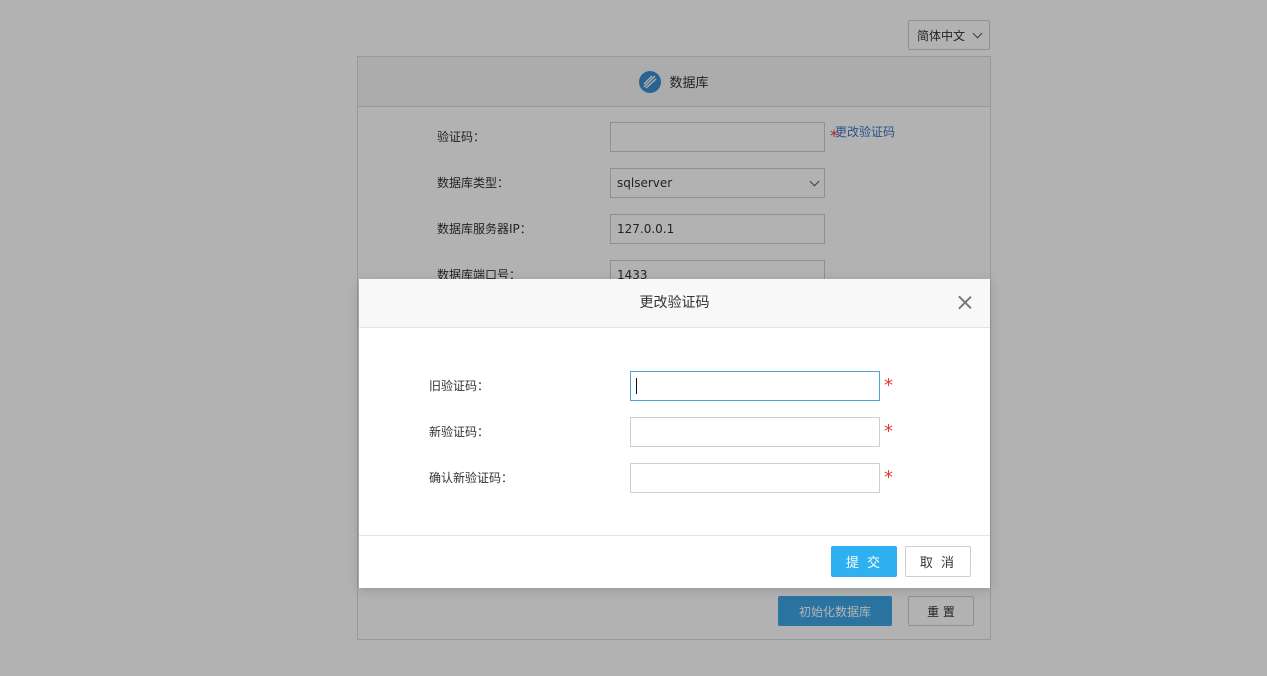 This screenshot has width=1267, height=676. I want to click on close-icon, so click(965, 302).